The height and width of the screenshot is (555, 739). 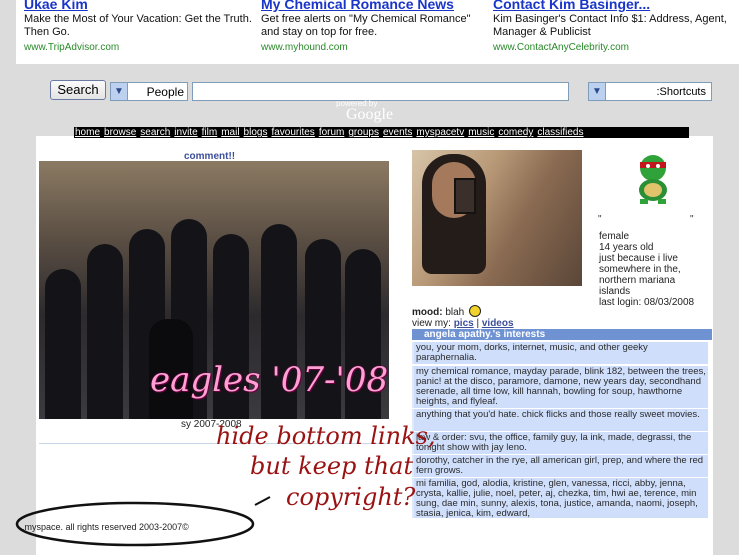 I want to click on nav-search: search, so click(x=155, y=132).